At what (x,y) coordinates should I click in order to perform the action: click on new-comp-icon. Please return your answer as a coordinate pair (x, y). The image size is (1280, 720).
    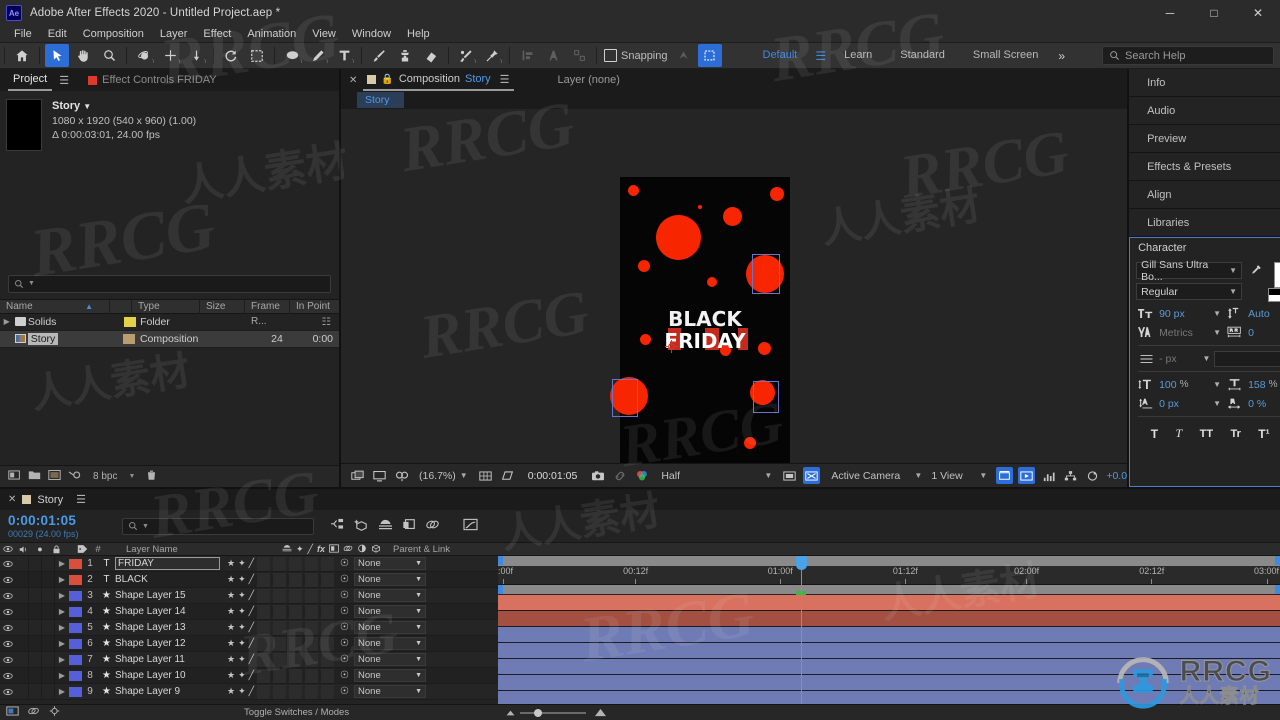
    Looking at the image, I should click on (14, 476).